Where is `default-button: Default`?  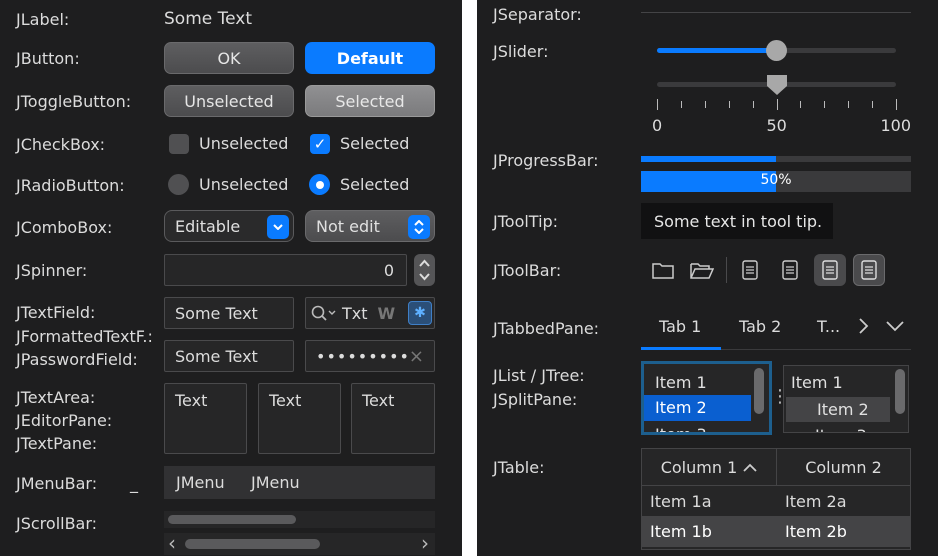
default-button: Default is located at coordinates (370, 58).